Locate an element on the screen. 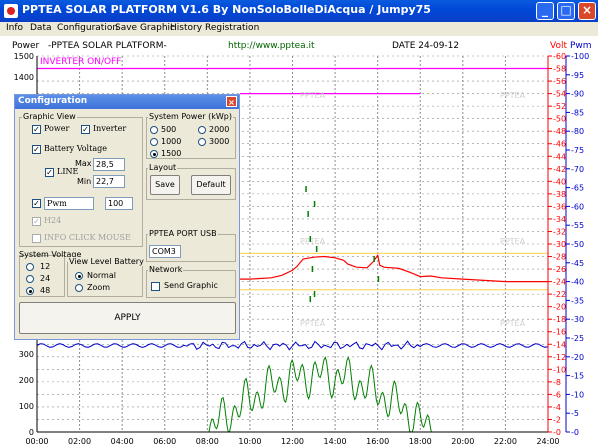 The width and height of the screenshot is (598, 447). power-1500-radio is located at coordinates (154, 154).